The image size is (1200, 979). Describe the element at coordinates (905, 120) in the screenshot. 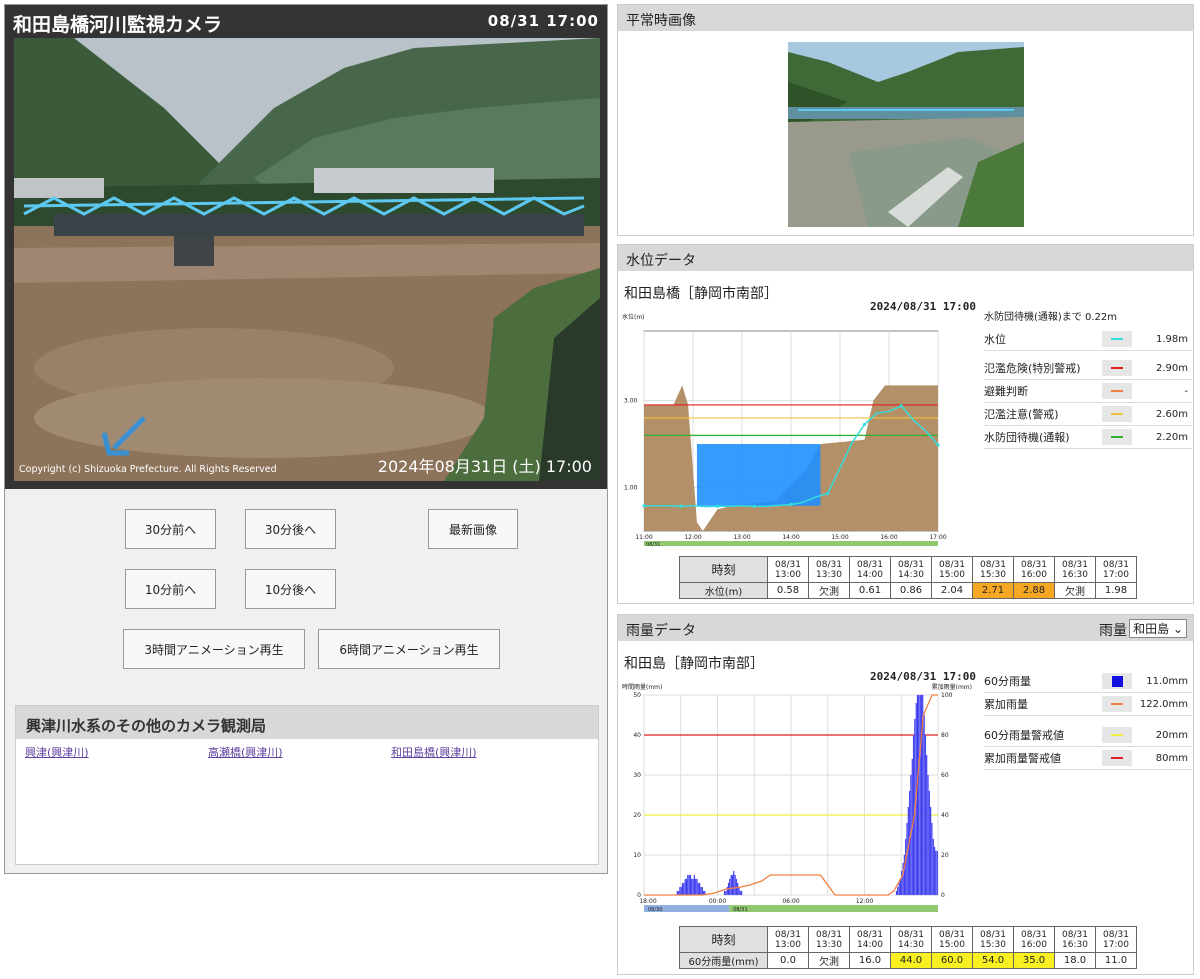

I see `normal-image-panel: 平常時画像` at that location.